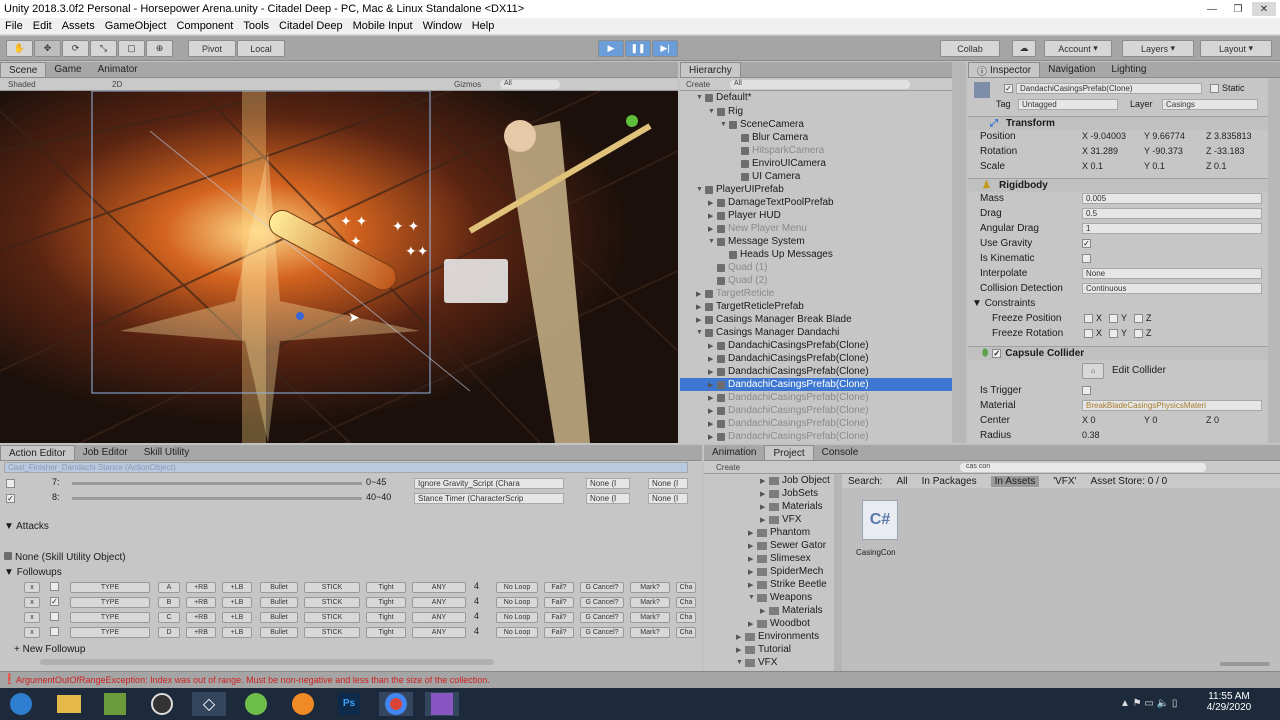  Describe the element at coordinates (1092, 166) in the screenshot. I see `scale-x-field: X 0.1` at that location.